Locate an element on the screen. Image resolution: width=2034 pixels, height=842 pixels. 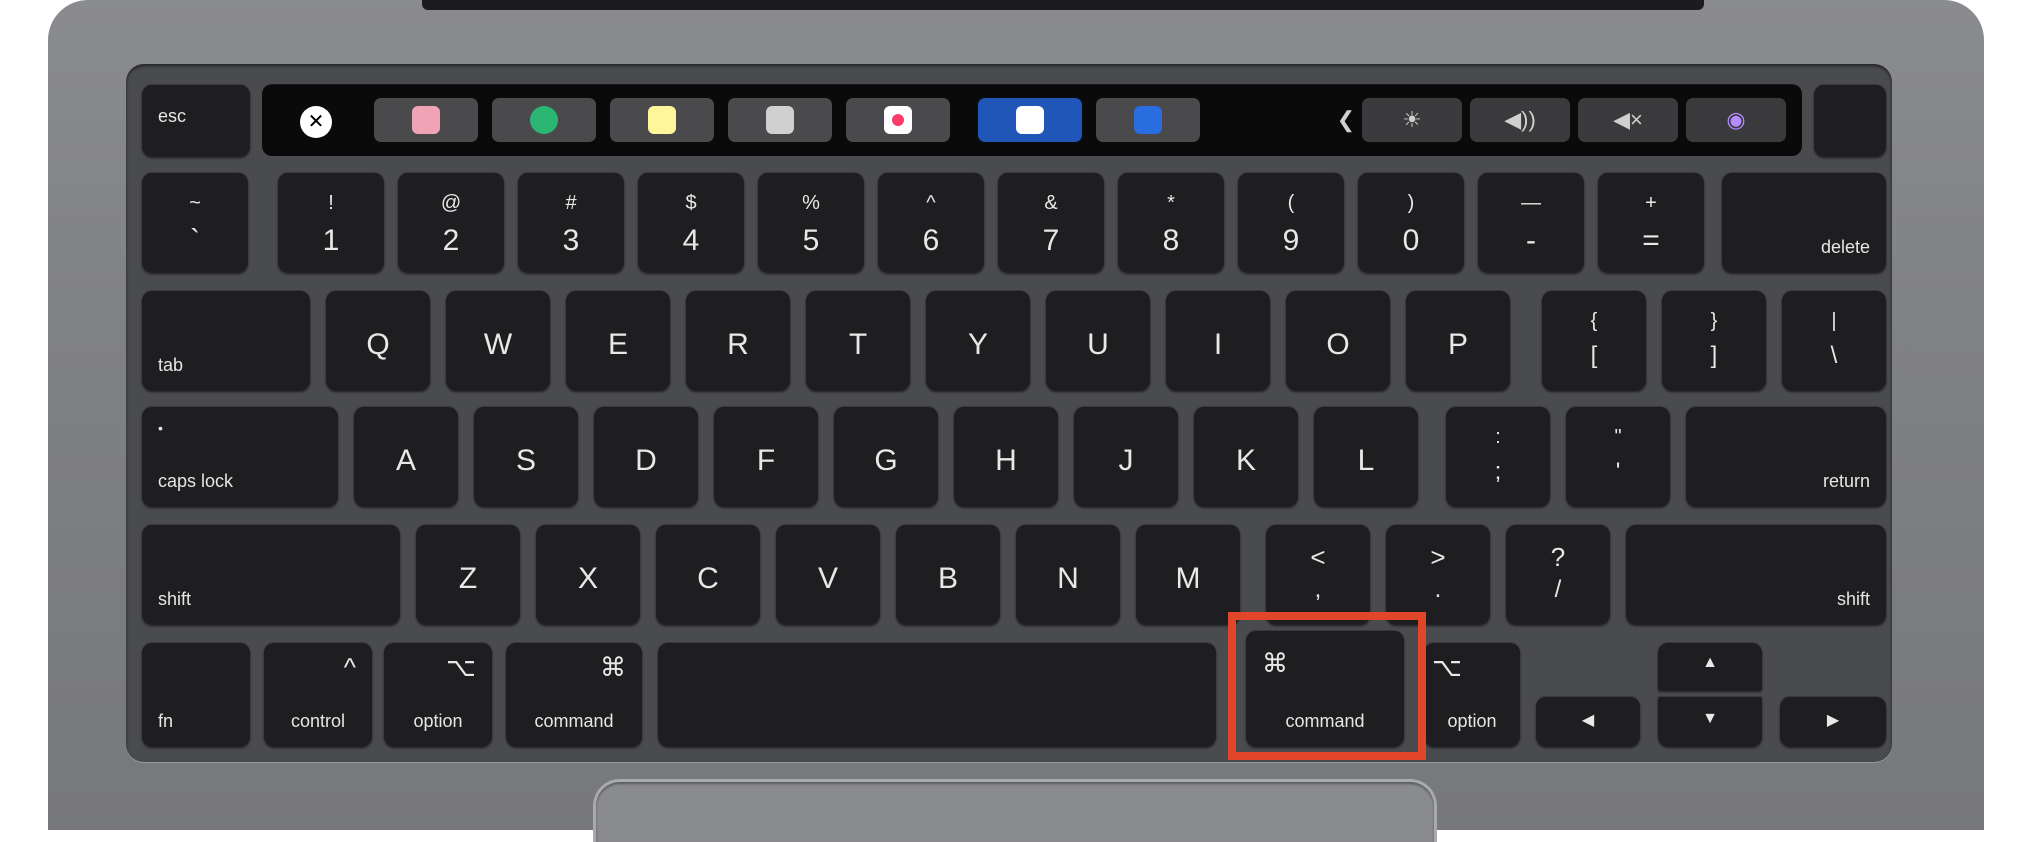
letter-key: O is located at coordinates (1338, 340).